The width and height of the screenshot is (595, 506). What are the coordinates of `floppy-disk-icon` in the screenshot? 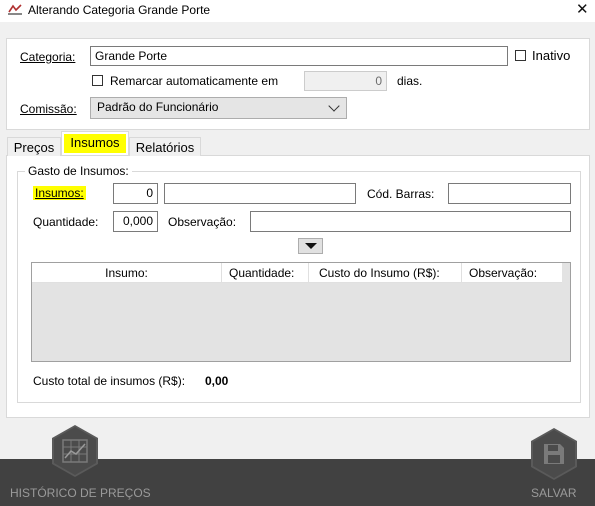 It's located at (554, 454).